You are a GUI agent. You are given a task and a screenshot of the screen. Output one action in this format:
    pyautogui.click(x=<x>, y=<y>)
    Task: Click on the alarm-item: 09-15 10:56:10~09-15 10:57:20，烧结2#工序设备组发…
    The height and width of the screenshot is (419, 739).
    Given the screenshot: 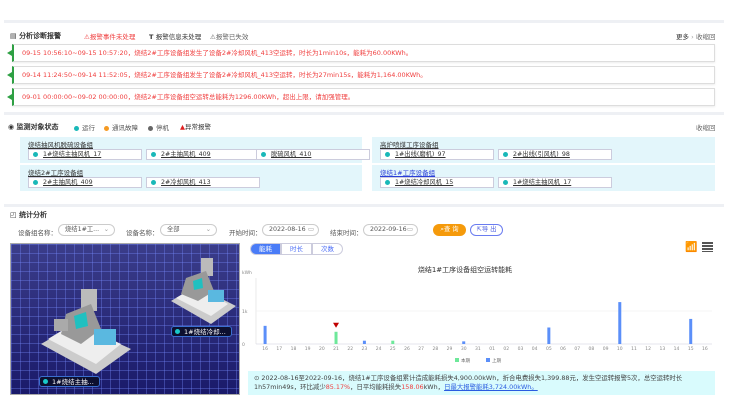 What is the action you would take?
    pyautogui.click(x=361, y=53)
    